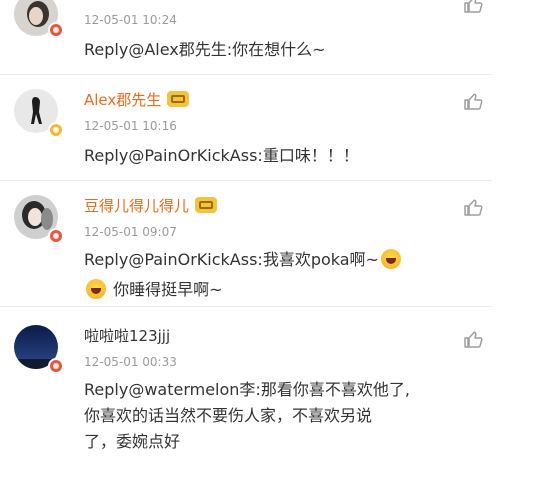  Describe the element at coordinates (247, 389) in the screenshot. I see `comment-line: Reply@watermelon李:那看你喜不喜欢他了,` at that location.